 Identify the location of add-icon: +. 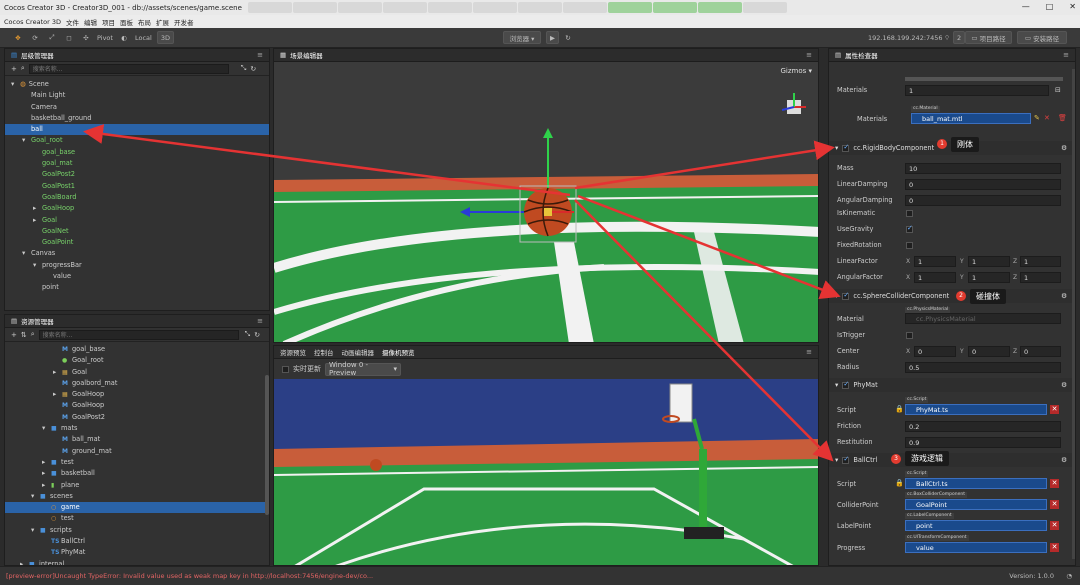
(14, 69).